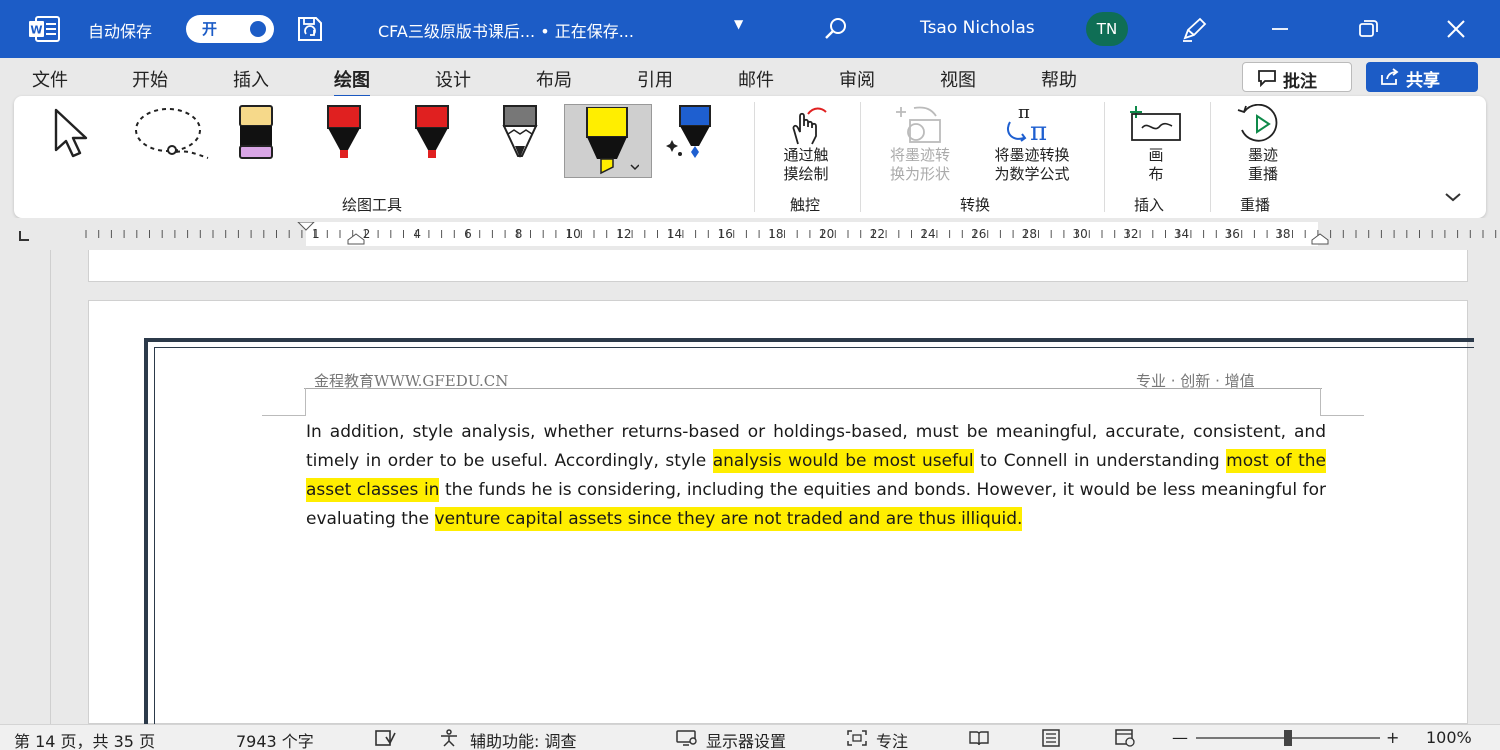 Image resolution: width=1500 pixels, height=750 pixels. I want to click on ruler-label: 4, so click(417, 234).